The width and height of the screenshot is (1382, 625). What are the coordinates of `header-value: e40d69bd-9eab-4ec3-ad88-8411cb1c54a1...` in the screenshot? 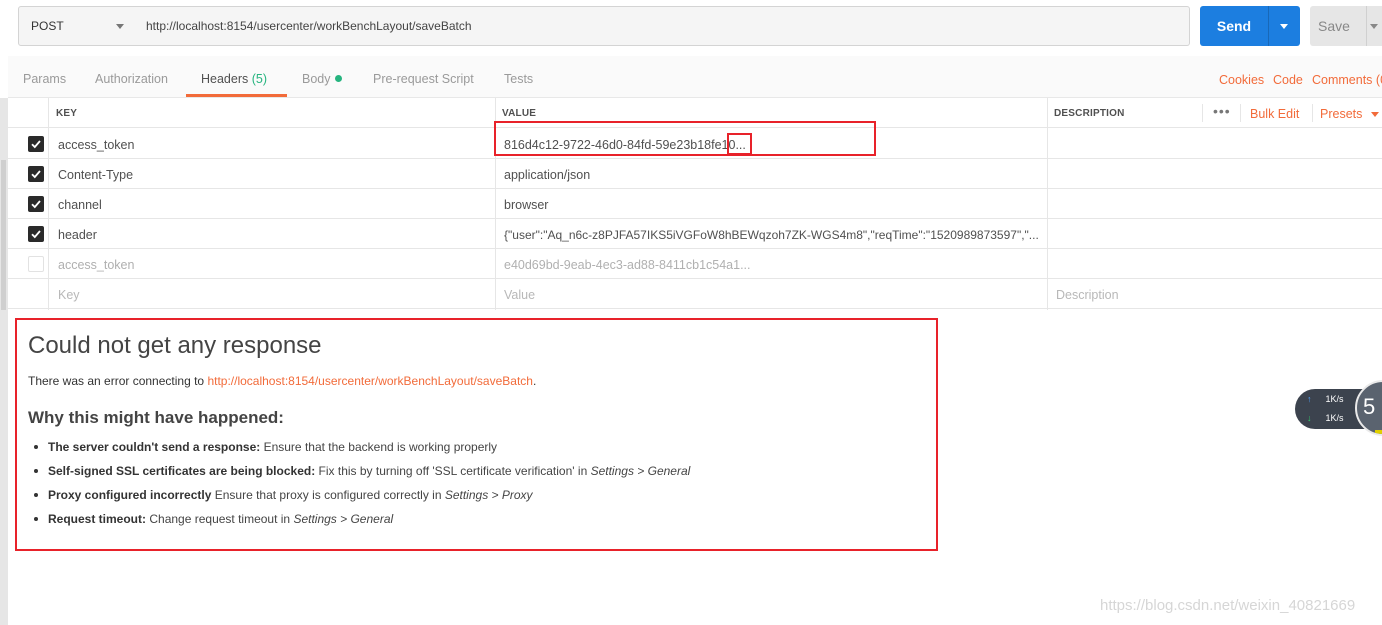 It's located at (774, 265).